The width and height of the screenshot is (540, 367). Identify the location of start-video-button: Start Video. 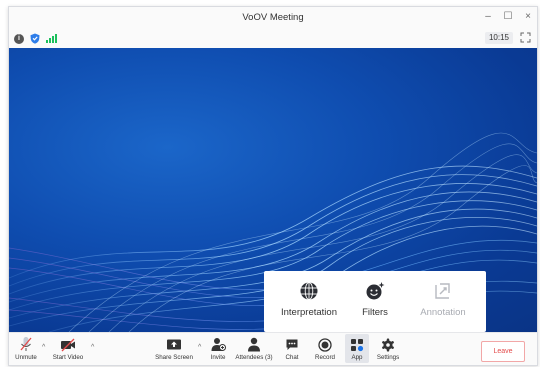
(68, 348).